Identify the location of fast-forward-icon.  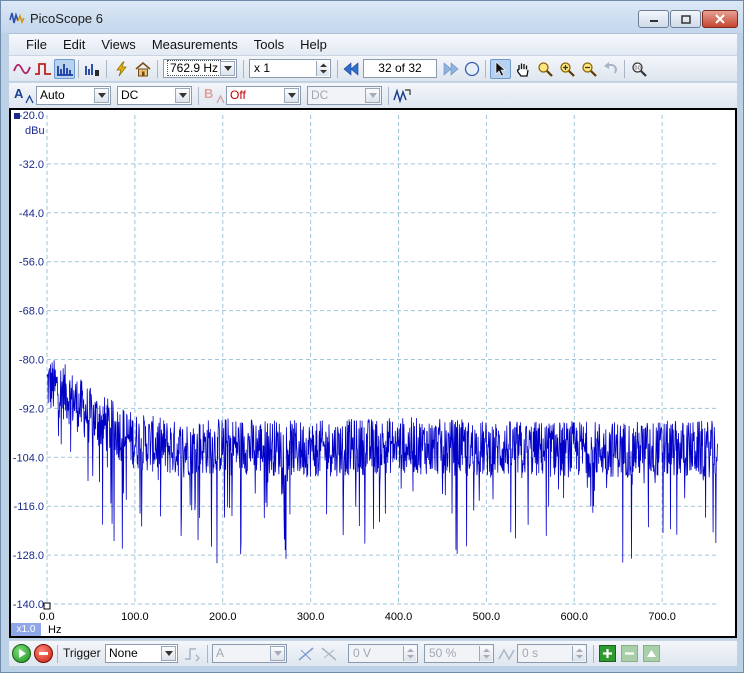
(450, 69).